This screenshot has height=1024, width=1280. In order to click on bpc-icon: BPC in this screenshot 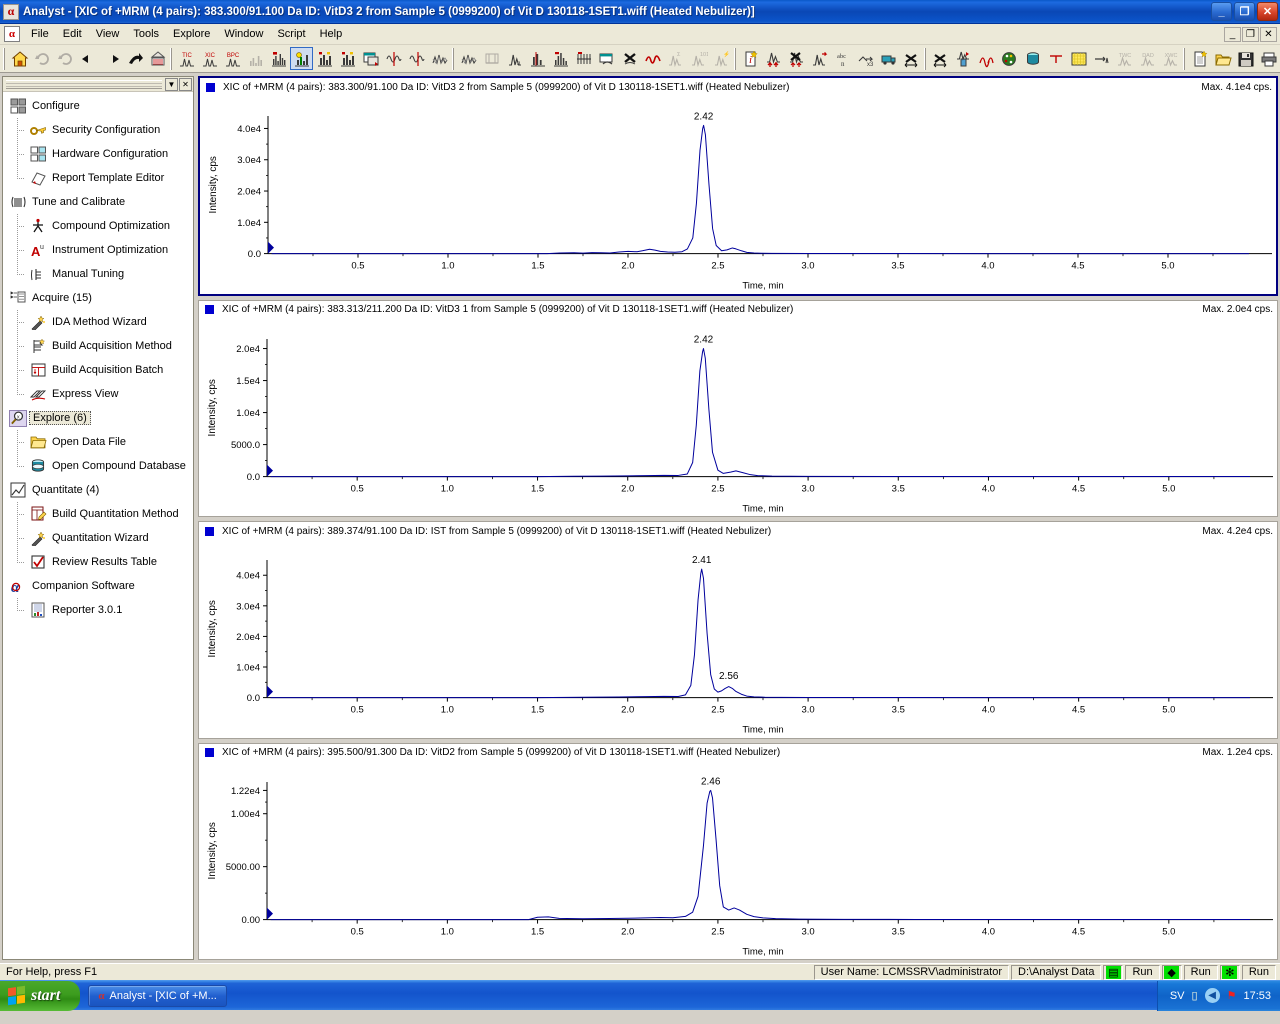, I will do `click(232, 58)`.